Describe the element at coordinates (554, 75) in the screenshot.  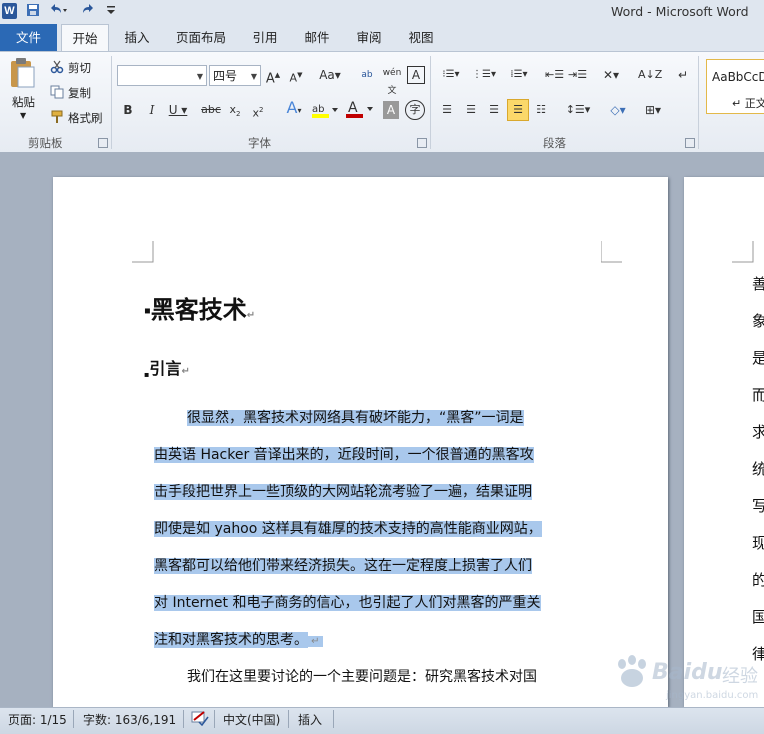
I see `decrease-indent-icon: ⇤☰` at that location.